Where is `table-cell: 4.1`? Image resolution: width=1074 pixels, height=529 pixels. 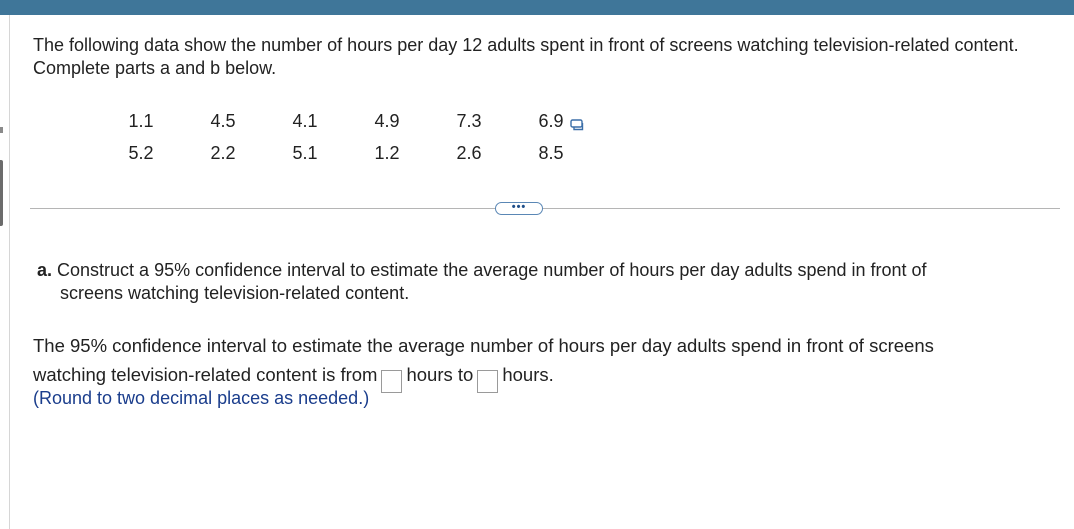 table-cell: 4.1 is located at coordinates (305, 120).